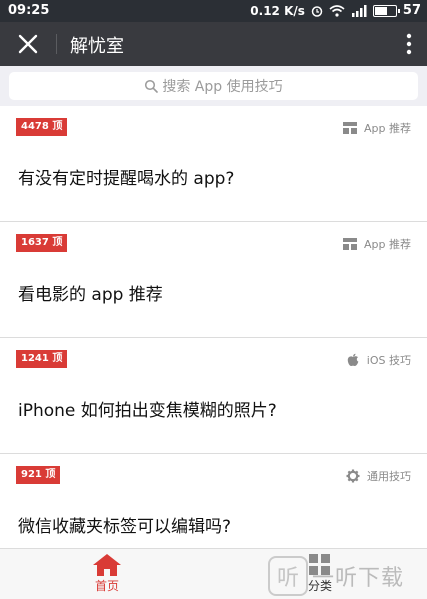 Image resolution: width=427 pixels, height=599 pixels. Describe the element at coordinates (288, 576) in the screenshot. I see `watermark-logo-icon: 听` at that location.